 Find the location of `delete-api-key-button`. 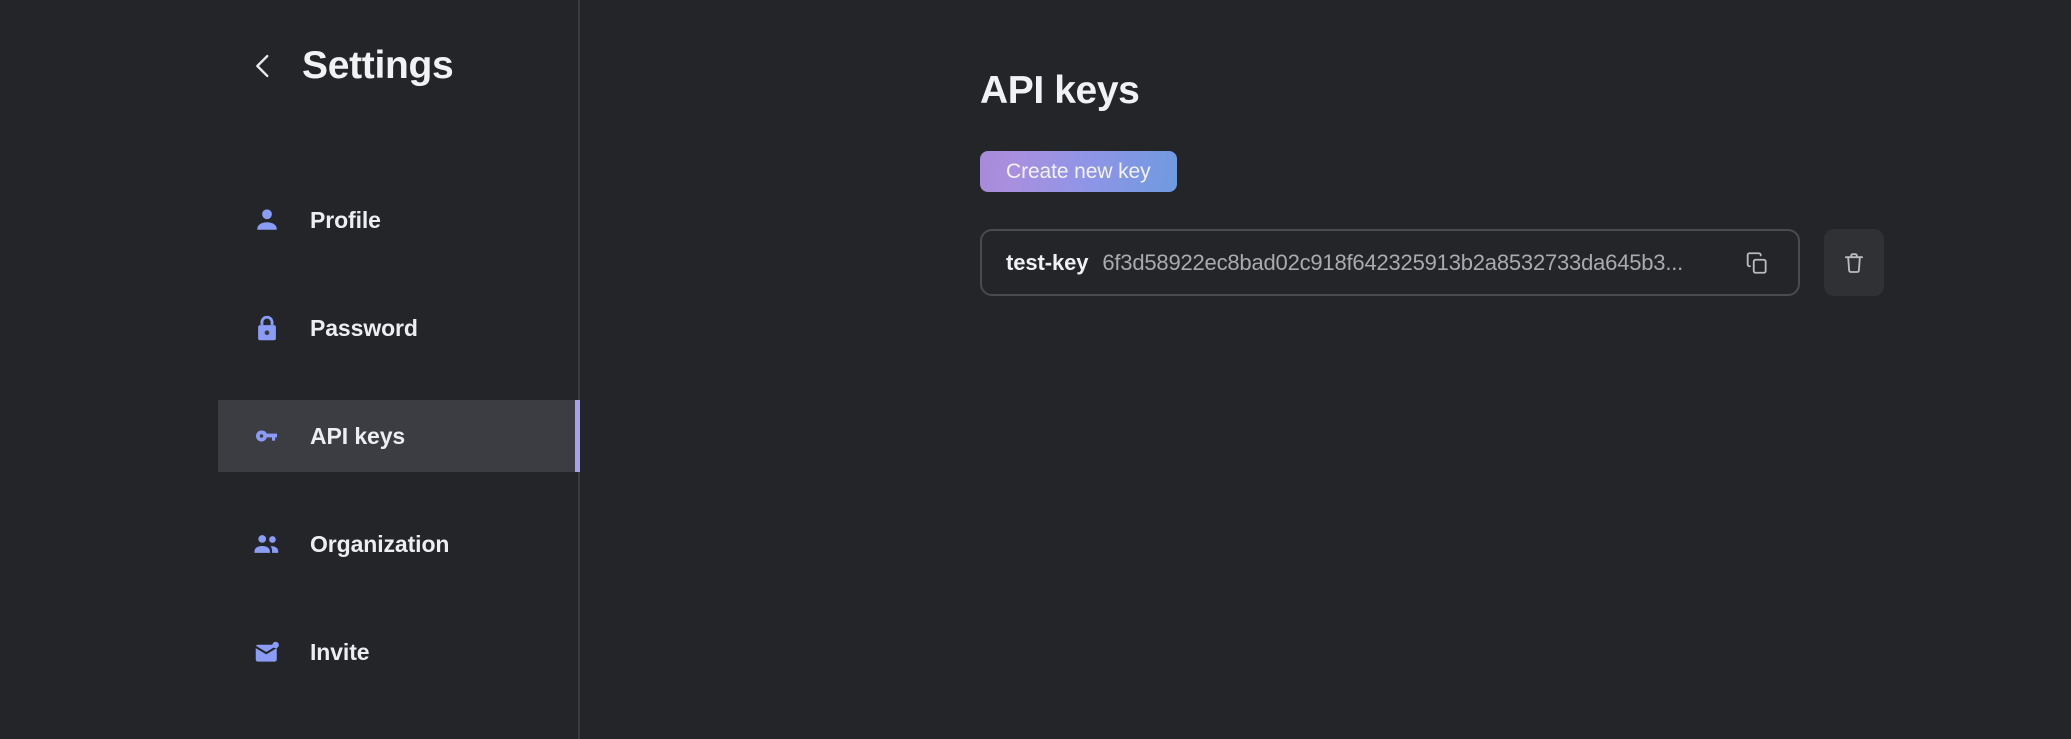

delete-api-key-button is located at coordinates (1854, 262).